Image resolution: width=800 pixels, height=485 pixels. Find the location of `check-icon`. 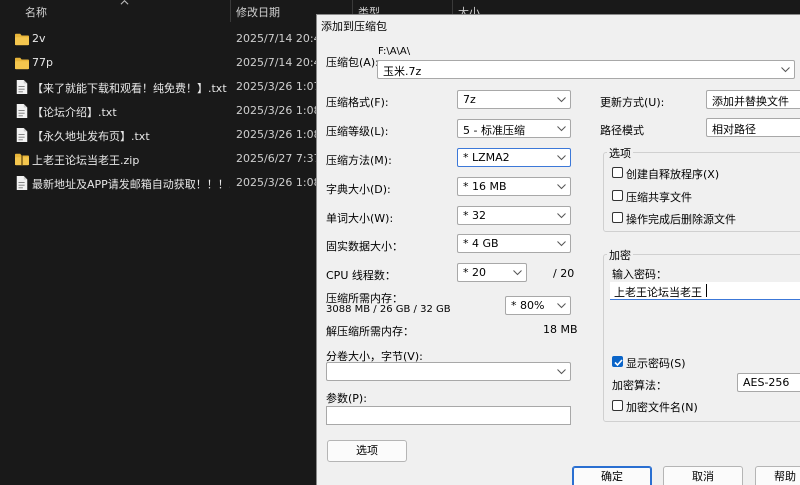

check-icon is located at coordinates (618, 363).